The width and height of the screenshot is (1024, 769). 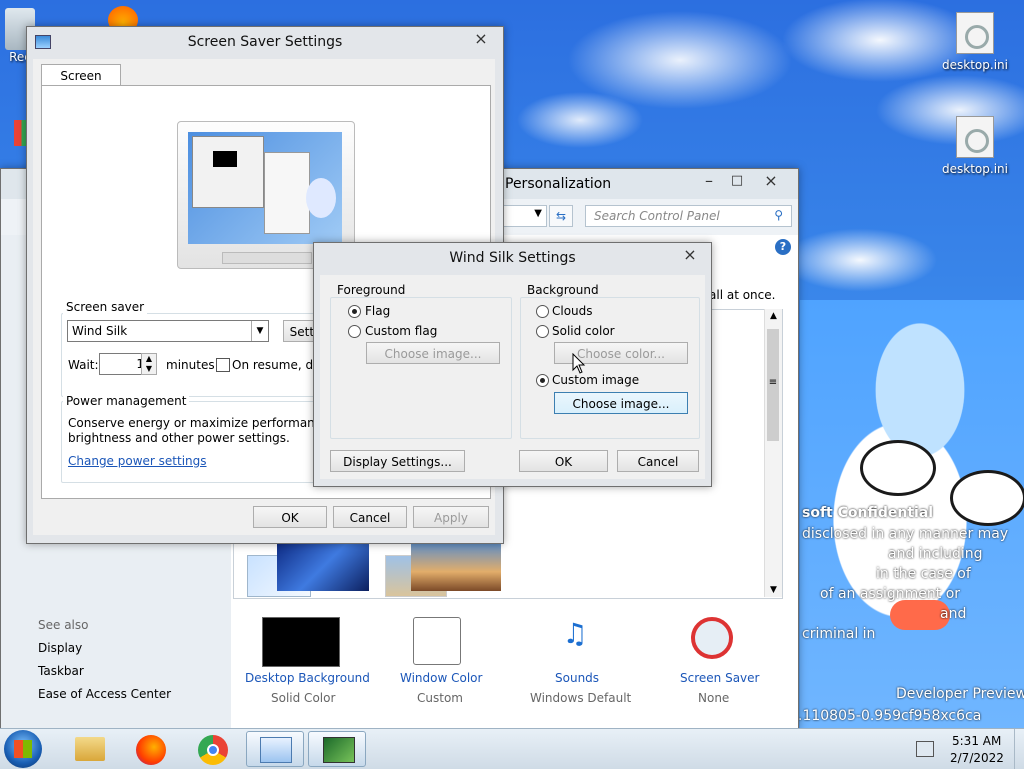 What do you see at coordinates (61, 671) in the screenshot?
I see `see-also-taskbar-link: Taskbar` at bounding box center [61, 671].